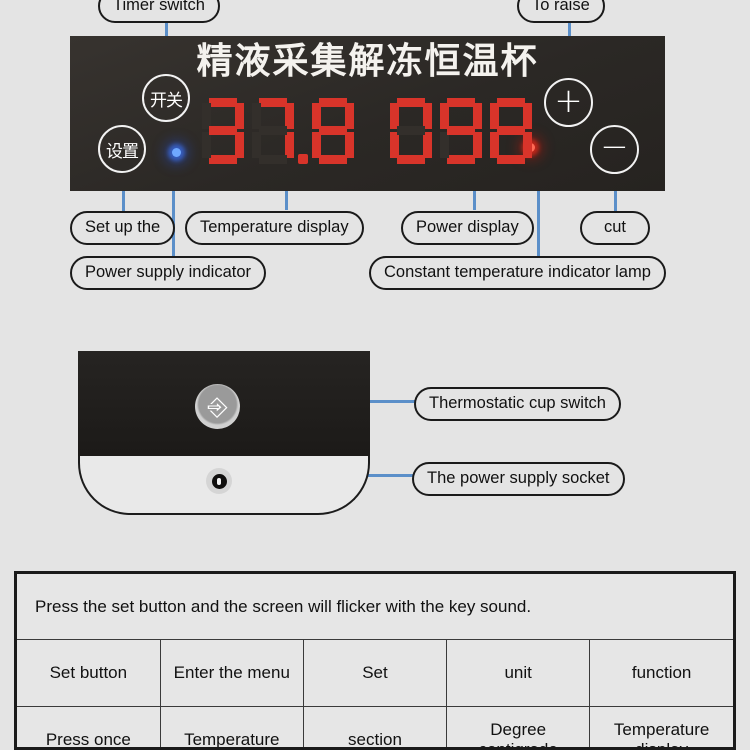 Image resolution: width=750 pixels, height=750 pixels. Describe the element at coordinates (614, 149) in the screenshot. I see `decrease-button: −` at that location.